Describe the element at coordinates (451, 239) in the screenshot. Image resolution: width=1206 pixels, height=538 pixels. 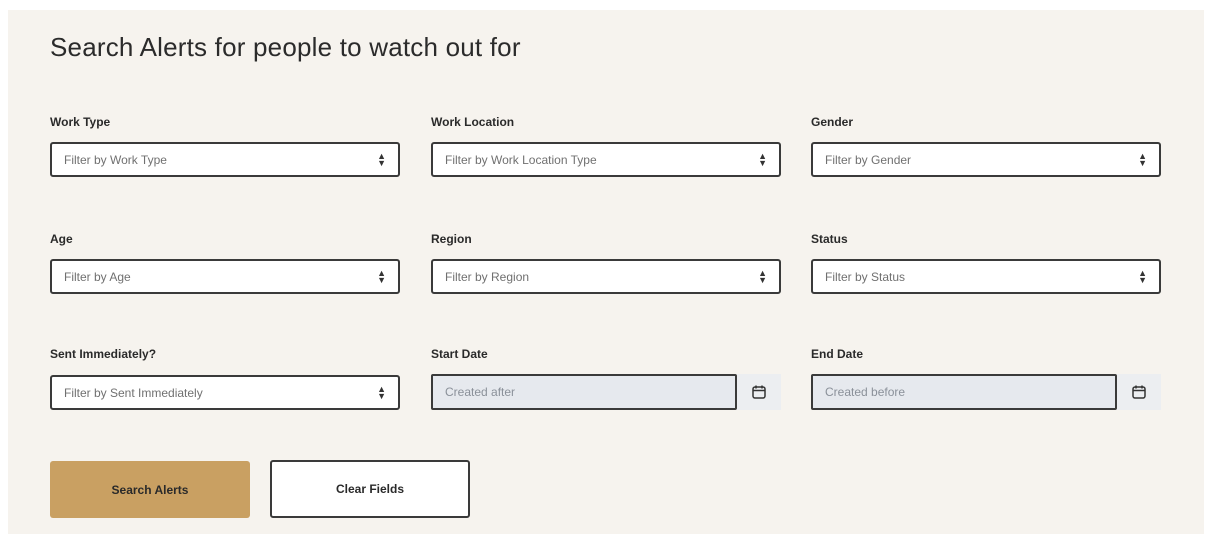
I see `region-label: Region` at that location.